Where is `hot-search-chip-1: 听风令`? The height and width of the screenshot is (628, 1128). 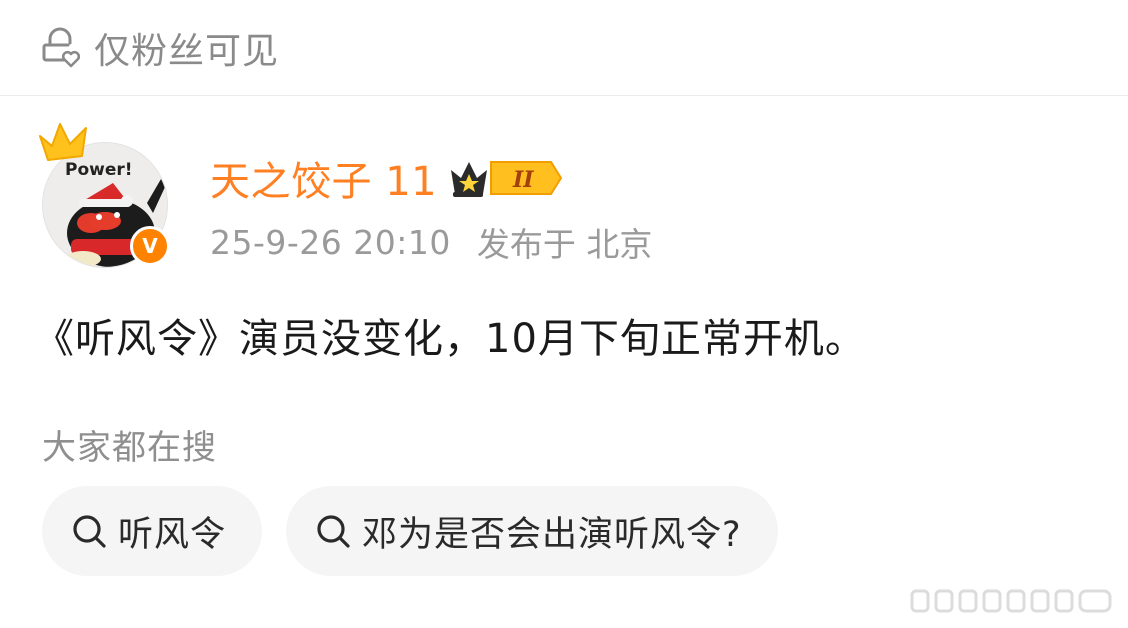 hot-search-chip-1: 听风令 is located at coordinates (152, 531).